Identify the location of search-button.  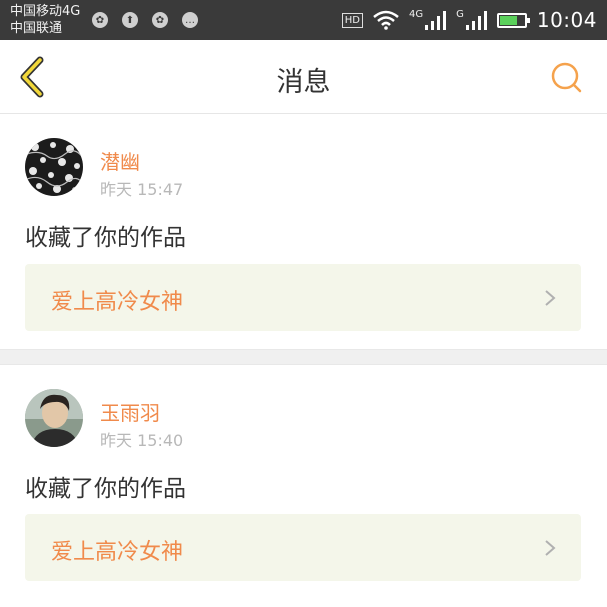
(567, 78).